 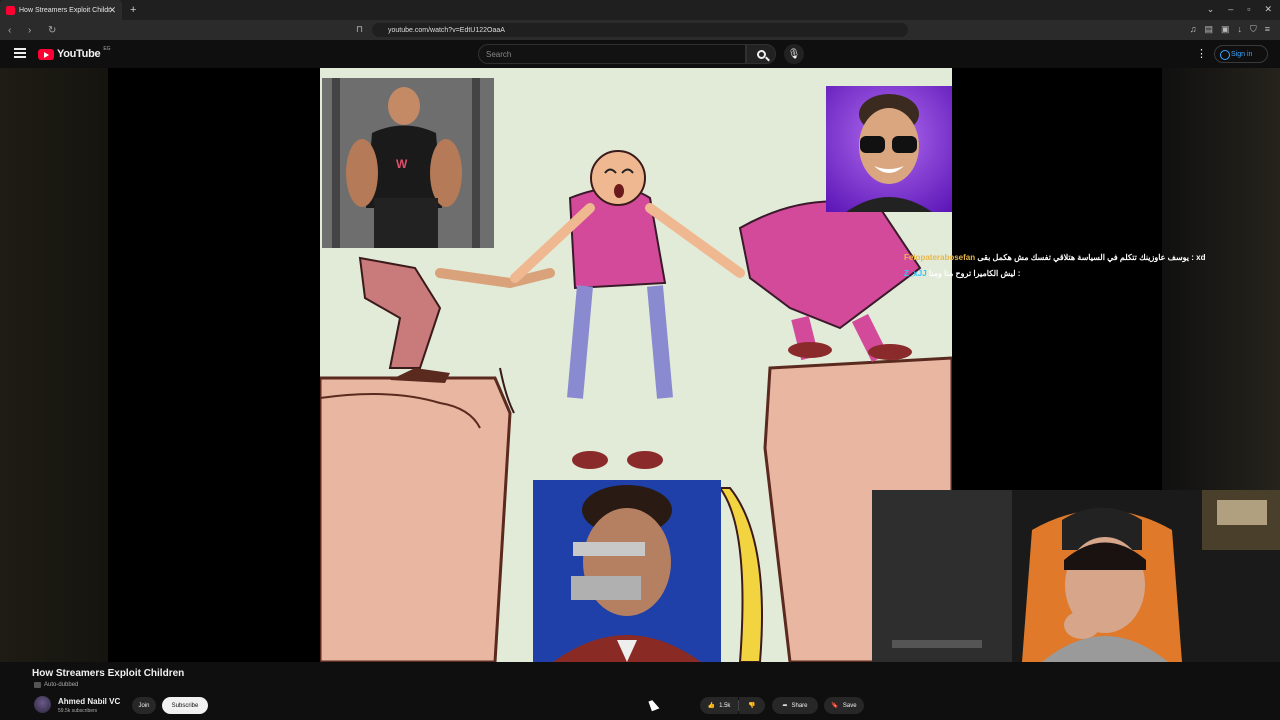 What do you see at coordinates (89, 701) in the screenshot?
I see `channel-name: Ahmed Nabil VC` at bounding box center [89, 701].